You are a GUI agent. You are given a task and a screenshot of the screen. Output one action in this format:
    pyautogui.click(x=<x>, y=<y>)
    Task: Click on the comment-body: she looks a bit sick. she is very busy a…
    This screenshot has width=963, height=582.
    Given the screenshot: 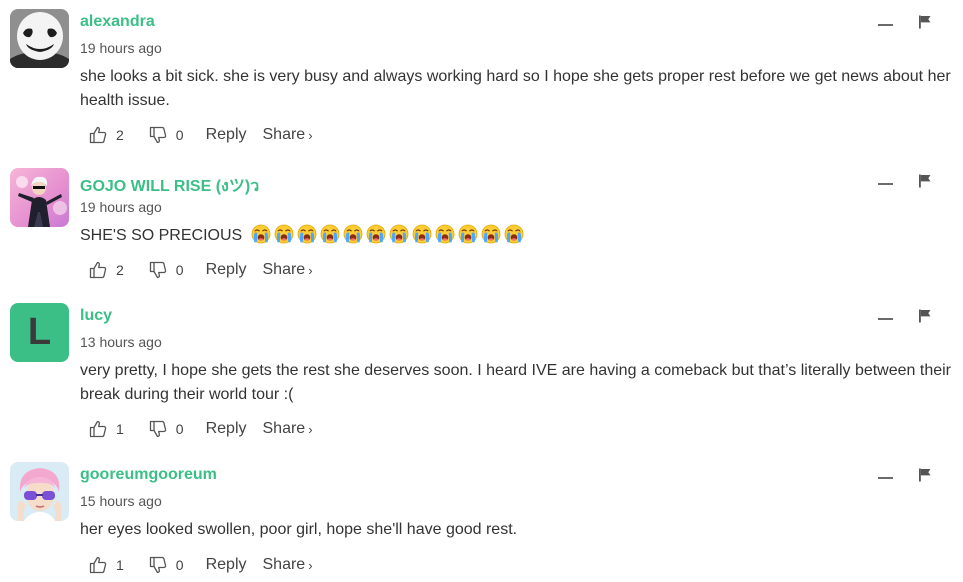 What is the action you would take?
    pyautogui.click(x=515, y=88)
    